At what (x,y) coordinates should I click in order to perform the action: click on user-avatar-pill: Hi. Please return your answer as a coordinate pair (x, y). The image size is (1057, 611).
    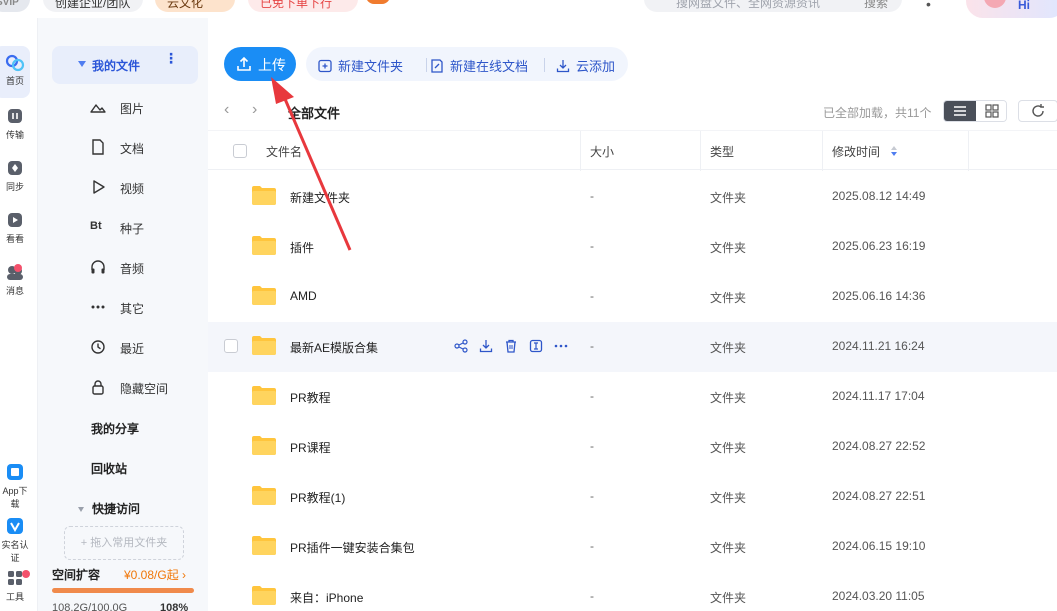
    Looking at the image, I should click on (1011, 9).